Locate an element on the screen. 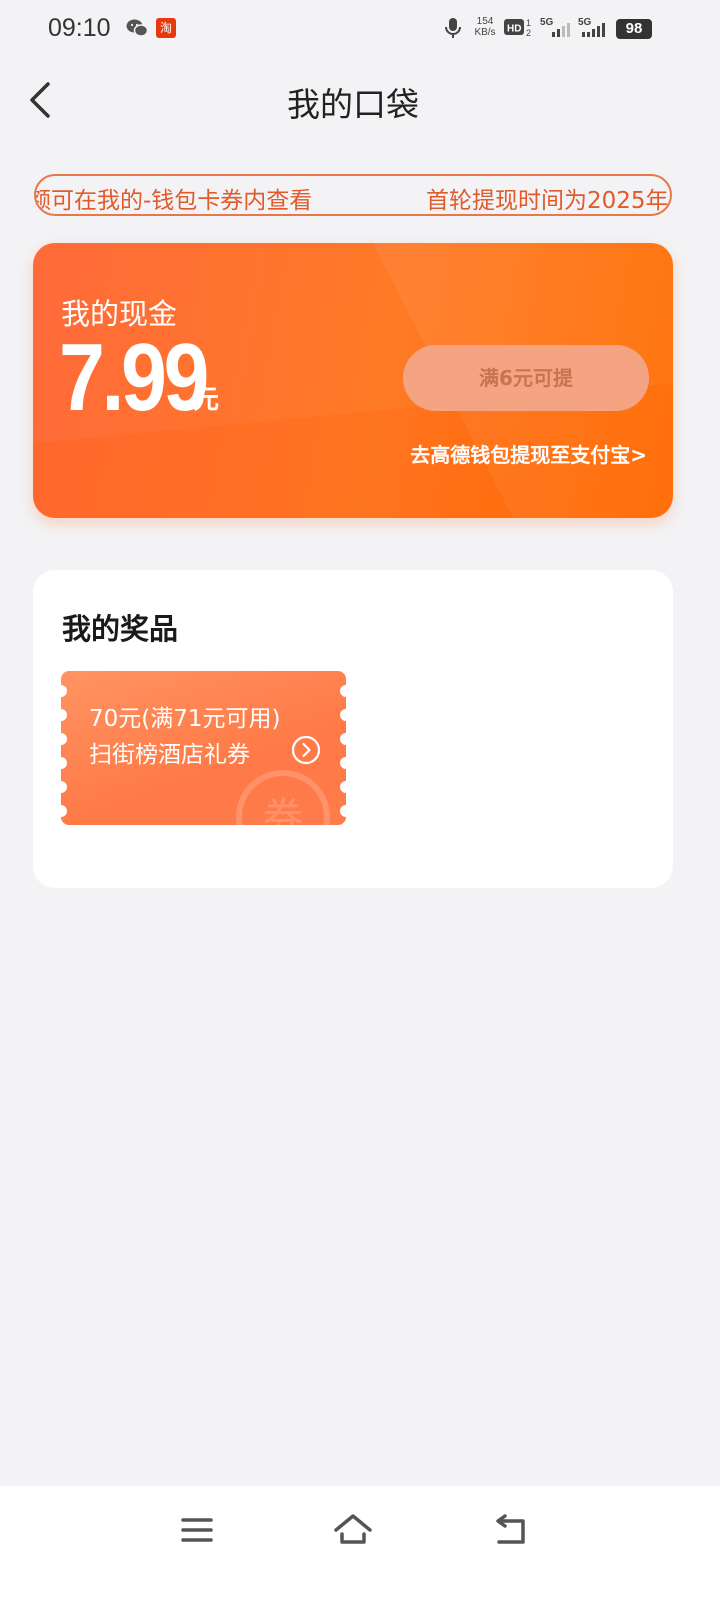 This screenshot has height=1600, width=720. coupon-name: 扫街榜酒店礼券 is located at coordinates (169, 755).